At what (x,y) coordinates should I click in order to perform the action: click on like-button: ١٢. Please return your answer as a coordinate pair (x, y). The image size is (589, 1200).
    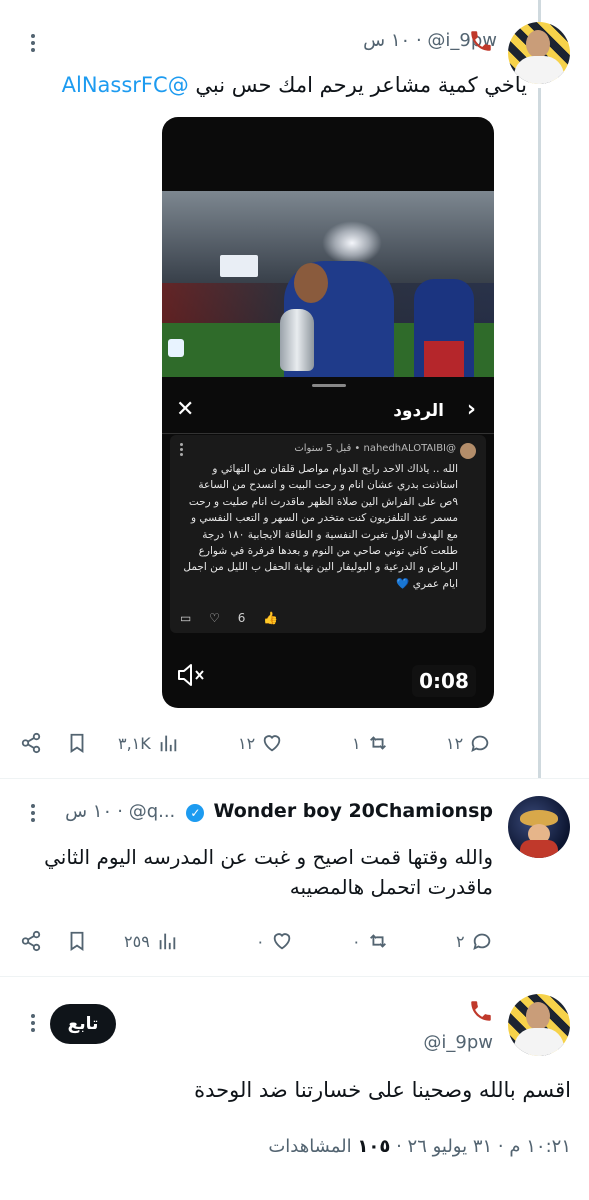
    Looking at the image, I should click on (260, 743).